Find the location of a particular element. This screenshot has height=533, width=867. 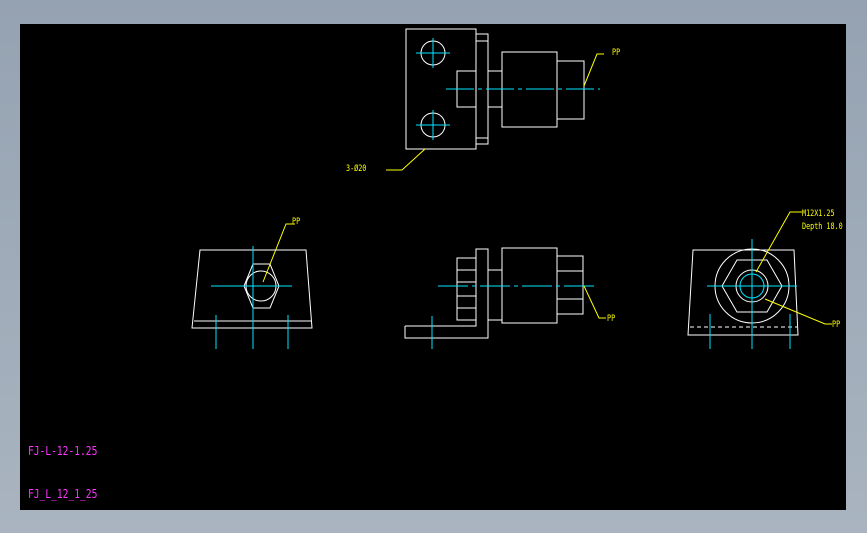

front-view-leaders is located at coordinates (278, 253).